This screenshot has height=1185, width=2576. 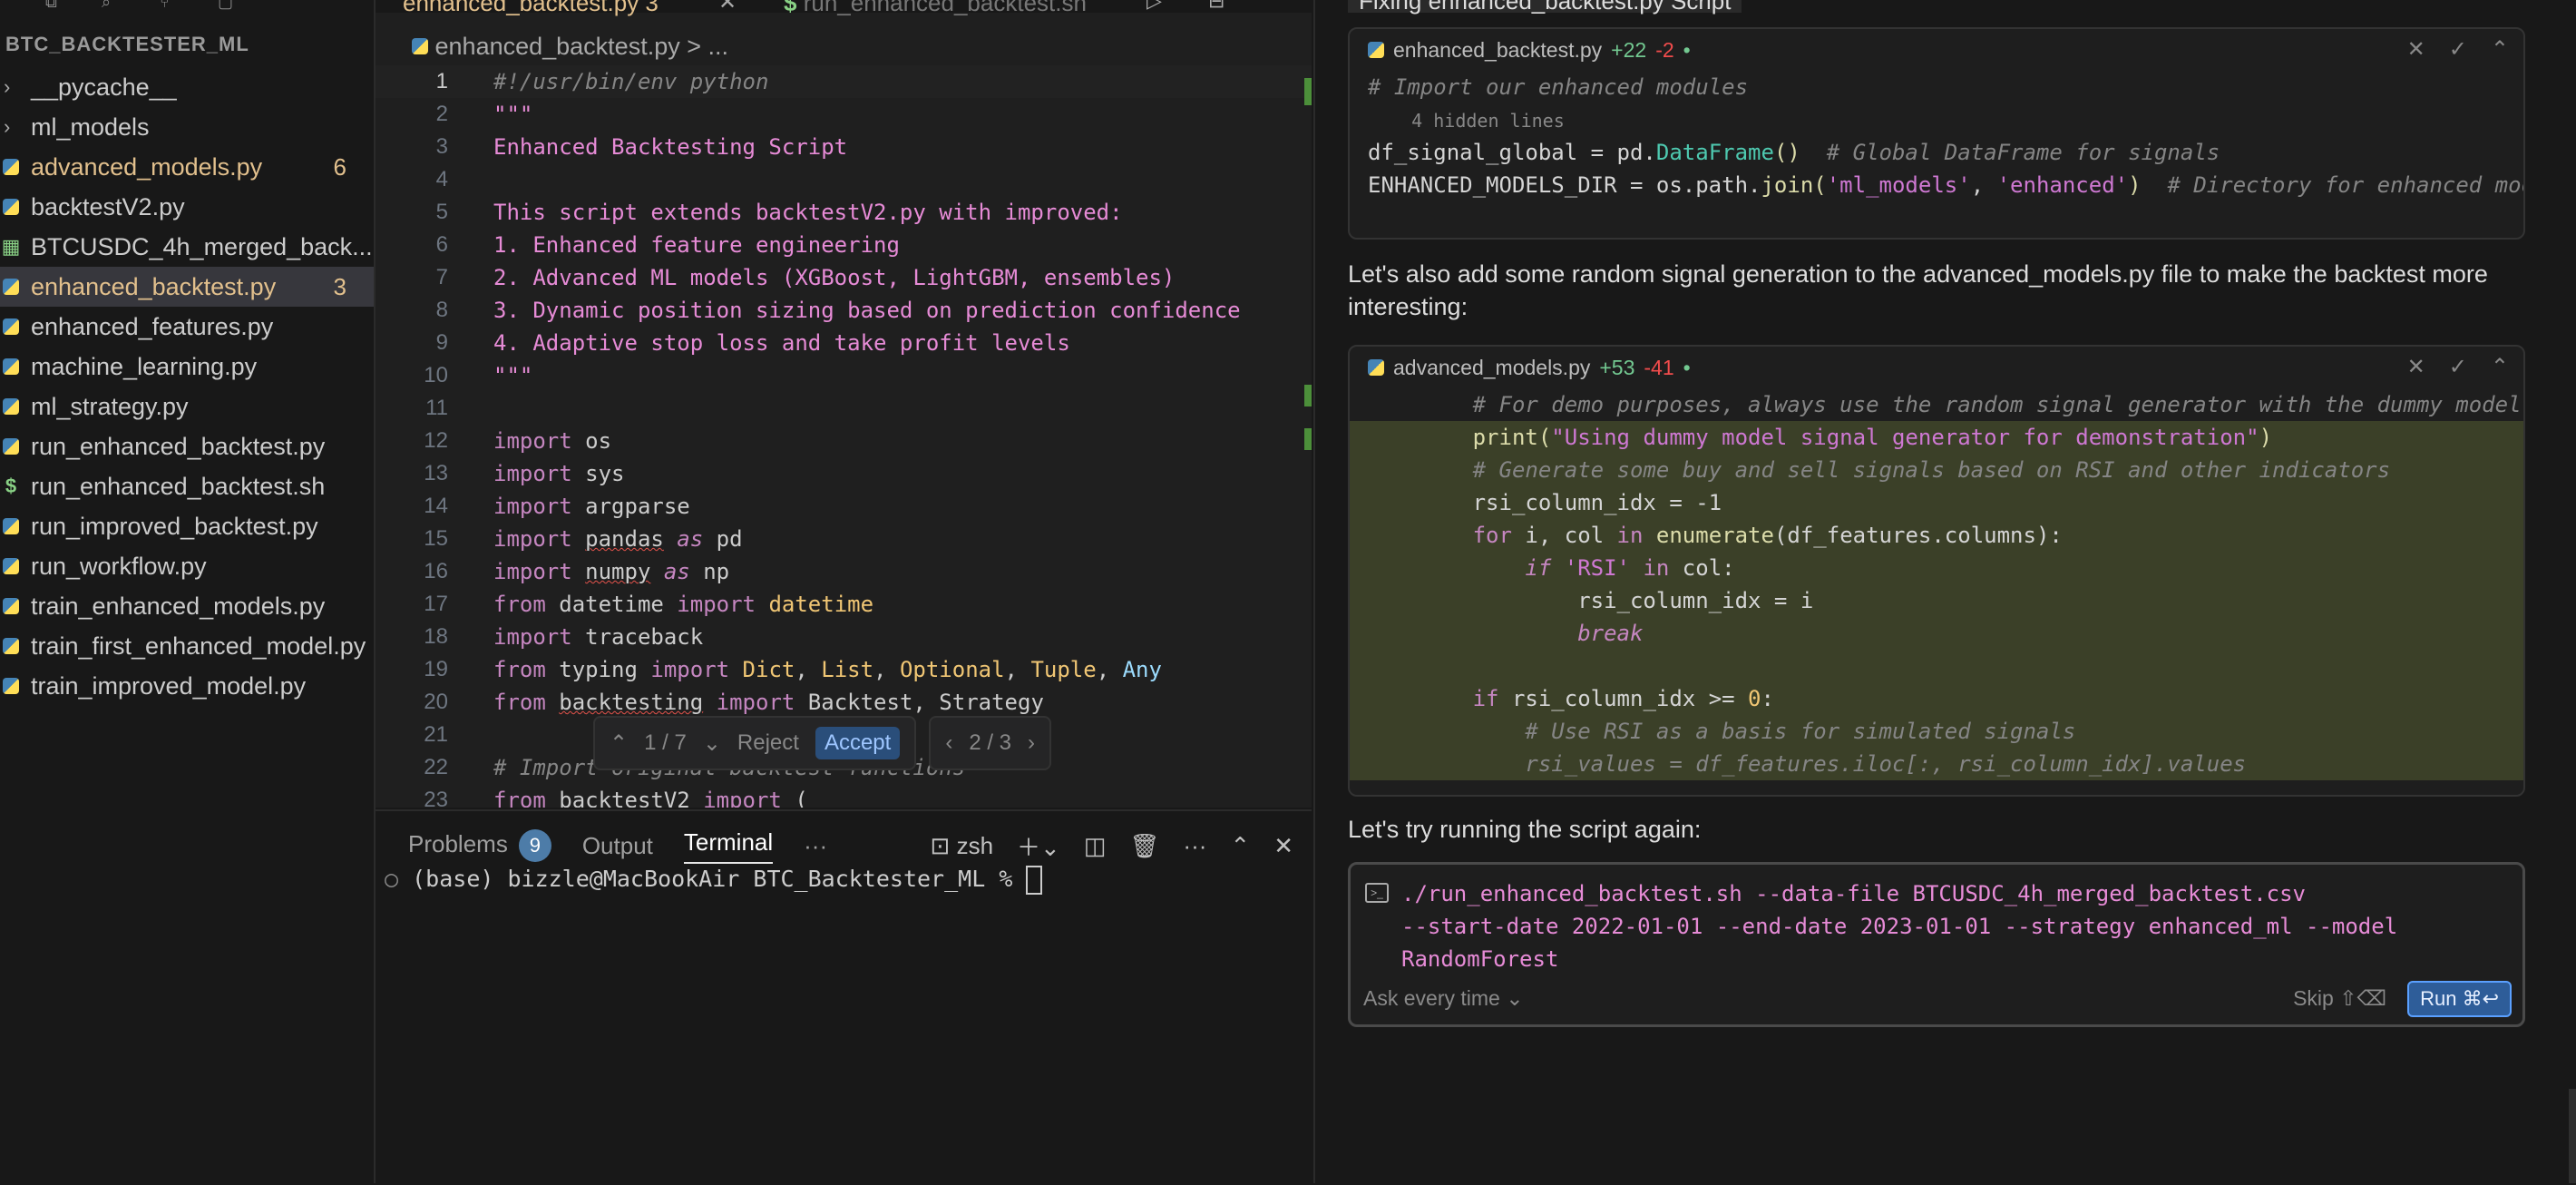 I want to click on split-terminal-icon: ◫, so click(x=1095, y=846).